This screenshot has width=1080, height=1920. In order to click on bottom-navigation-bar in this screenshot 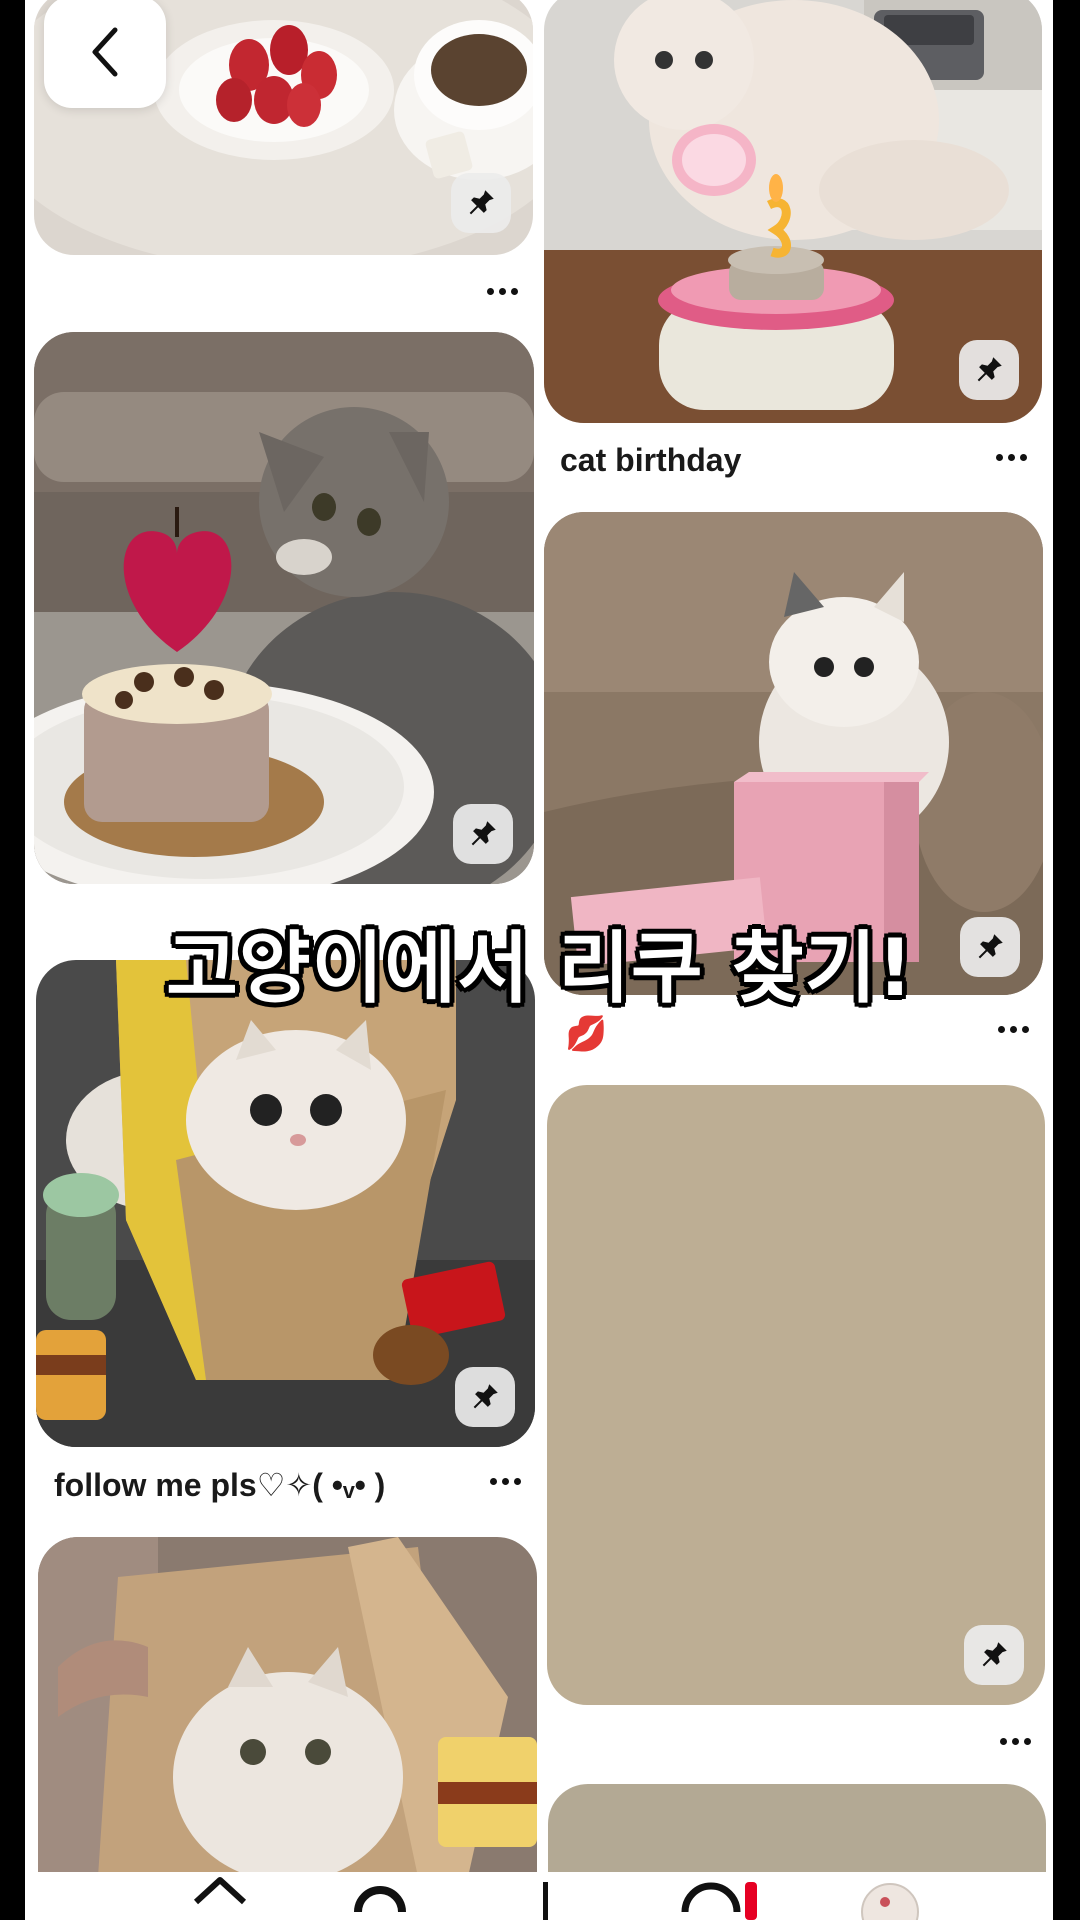, I will do `click(539, 1896)`.